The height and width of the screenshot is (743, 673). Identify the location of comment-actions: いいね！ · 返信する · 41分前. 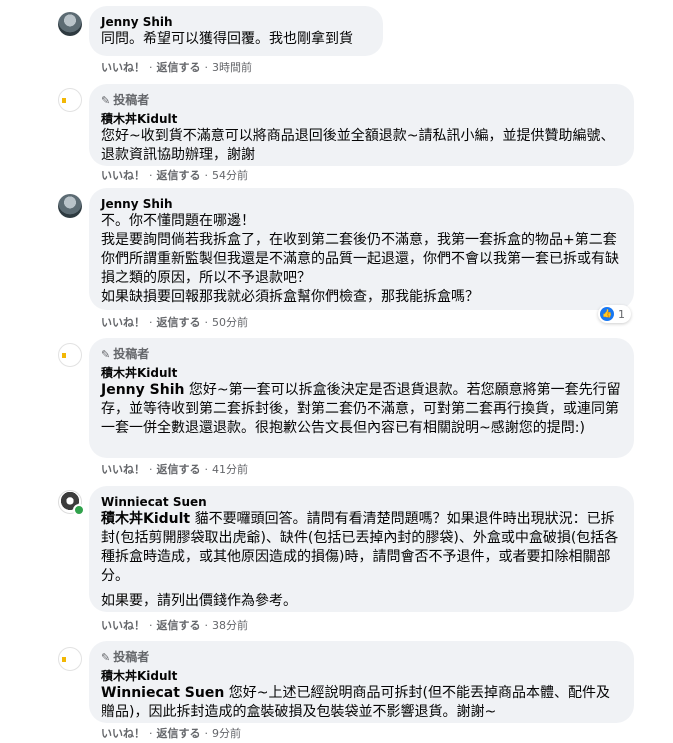
(174, 469).